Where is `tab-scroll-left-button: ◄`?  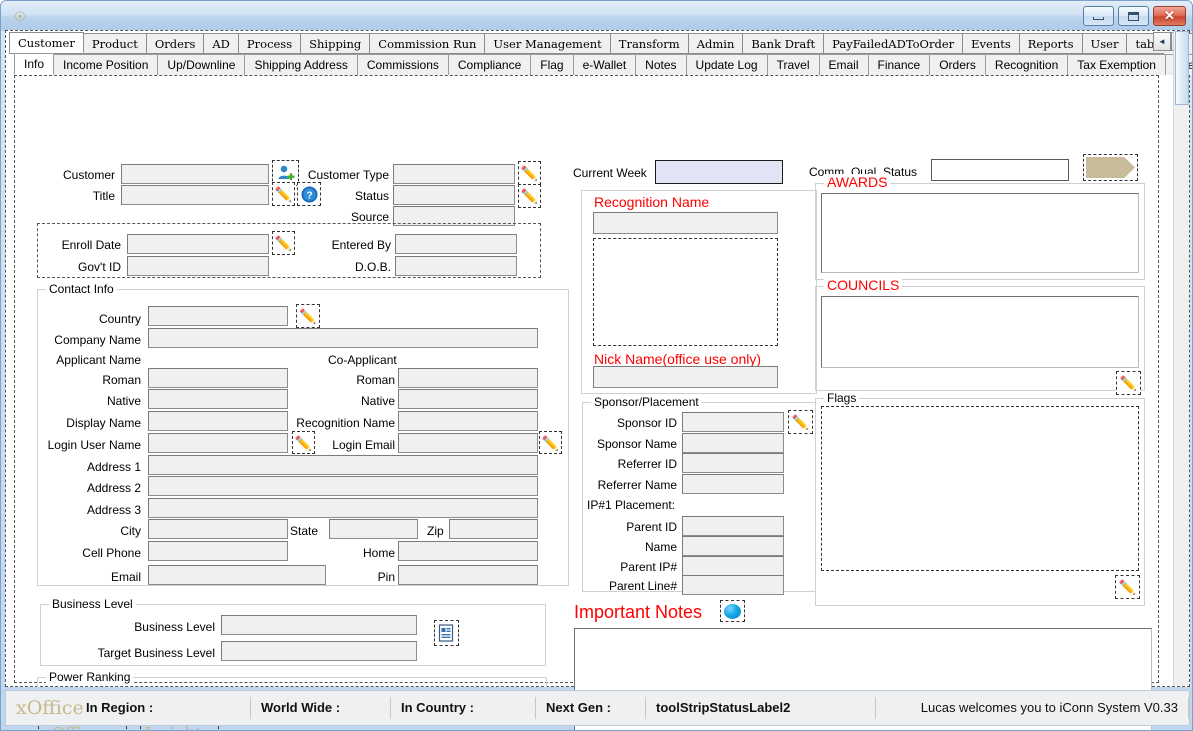 tab-scroll-left-button: ◄ is located at coordinates (1162, 41).